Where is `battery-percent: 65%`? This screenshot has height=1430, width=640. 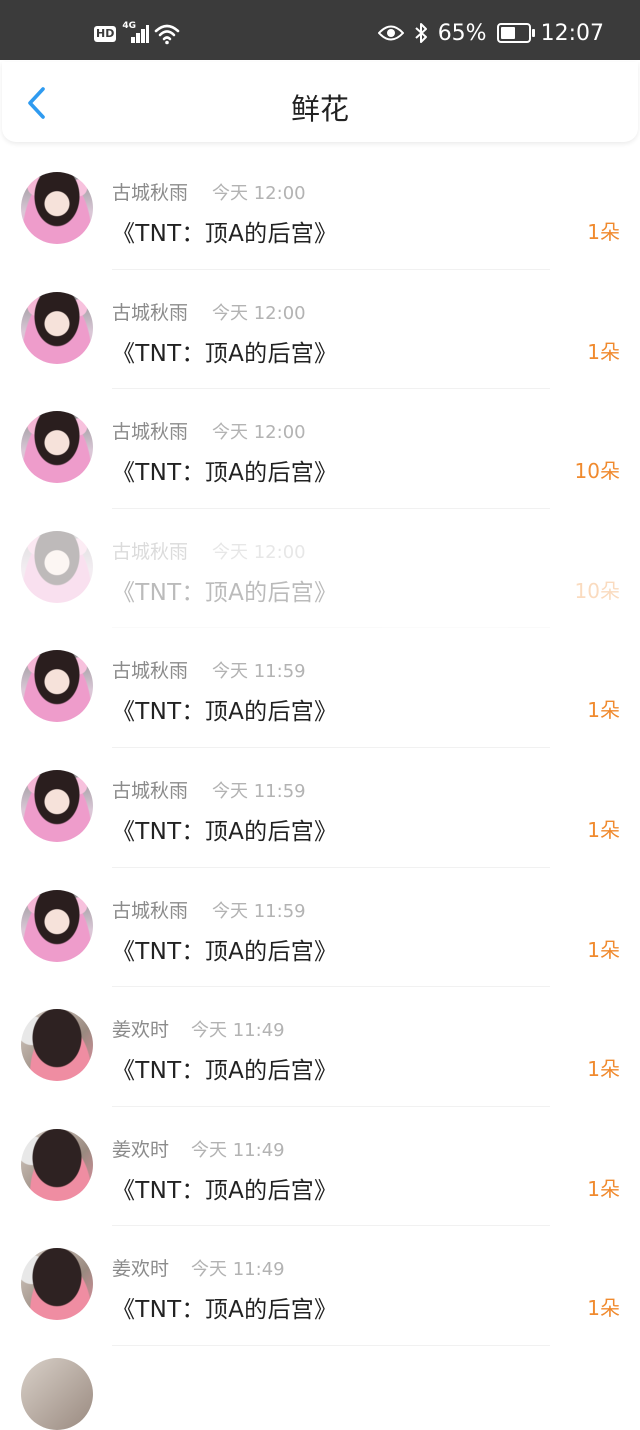 battery-percent: 65% is located at coordinates (462, 33).